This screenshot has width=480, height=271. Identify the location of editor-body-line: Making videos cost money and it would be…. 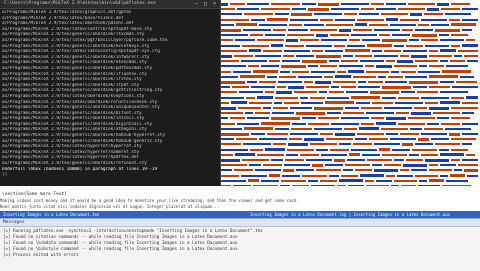
(149, 200).